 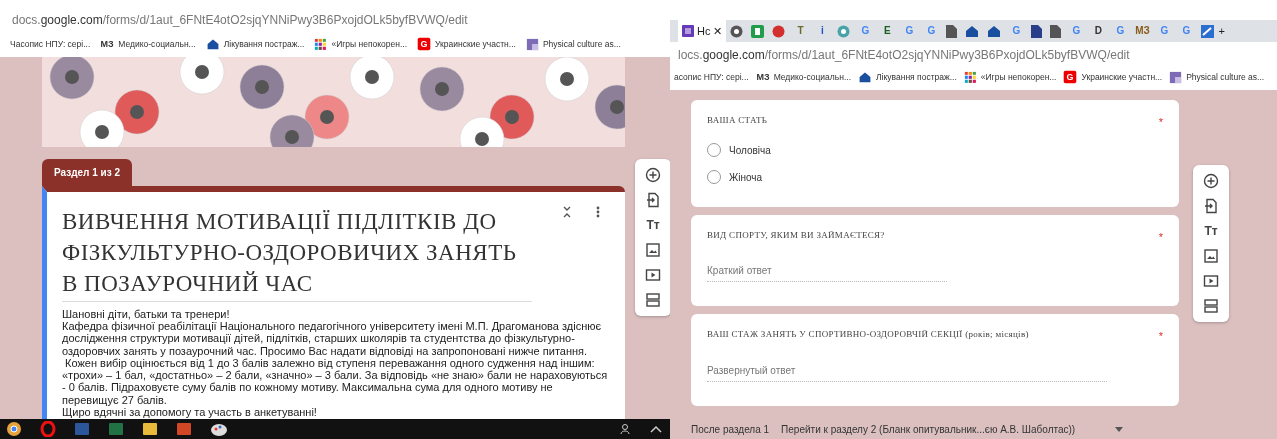 I want to click on new-tab-button: +, so click(x=1221, y=31).